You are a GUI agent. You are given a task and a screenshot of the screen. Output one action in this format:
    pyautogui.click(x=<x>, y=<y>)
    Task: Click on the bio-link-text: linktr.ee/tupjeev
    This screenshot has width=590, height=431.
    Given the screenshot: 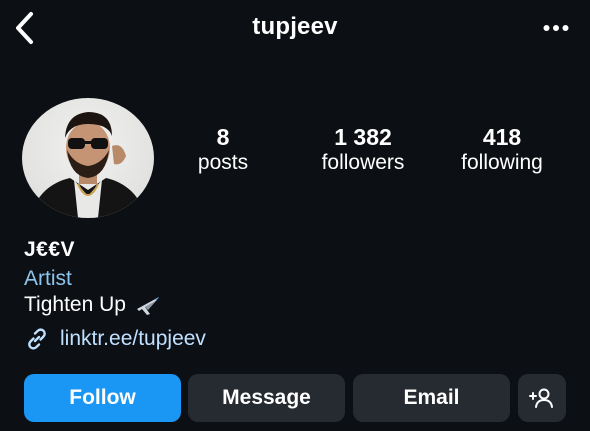 What is the action you would take?
    pyautogui.click(x=133, y=338)
    